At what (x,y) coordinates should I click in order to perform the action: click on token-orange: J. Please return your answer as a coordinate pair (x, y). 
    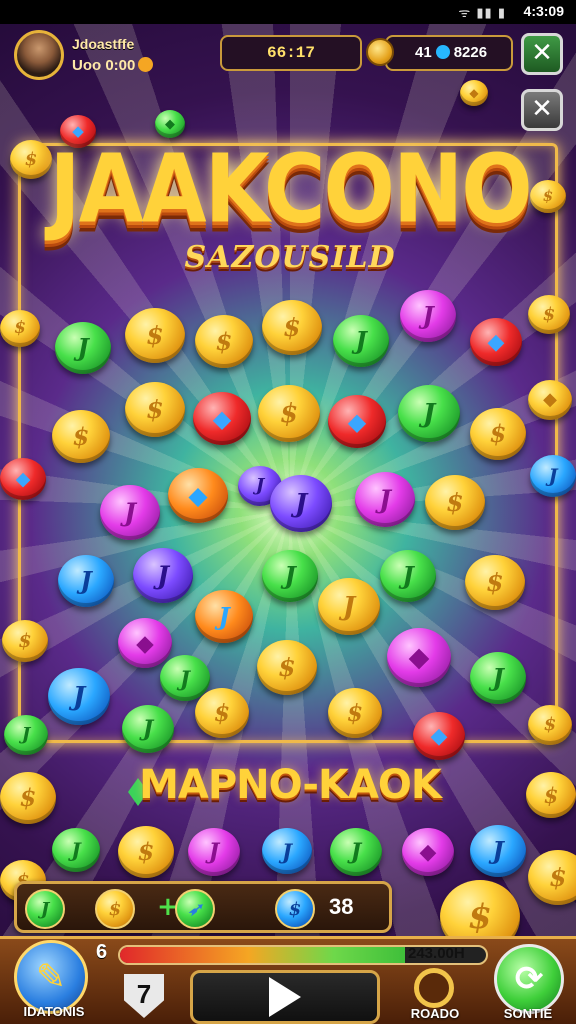
    Looking at the image, I should click on (224, 616).